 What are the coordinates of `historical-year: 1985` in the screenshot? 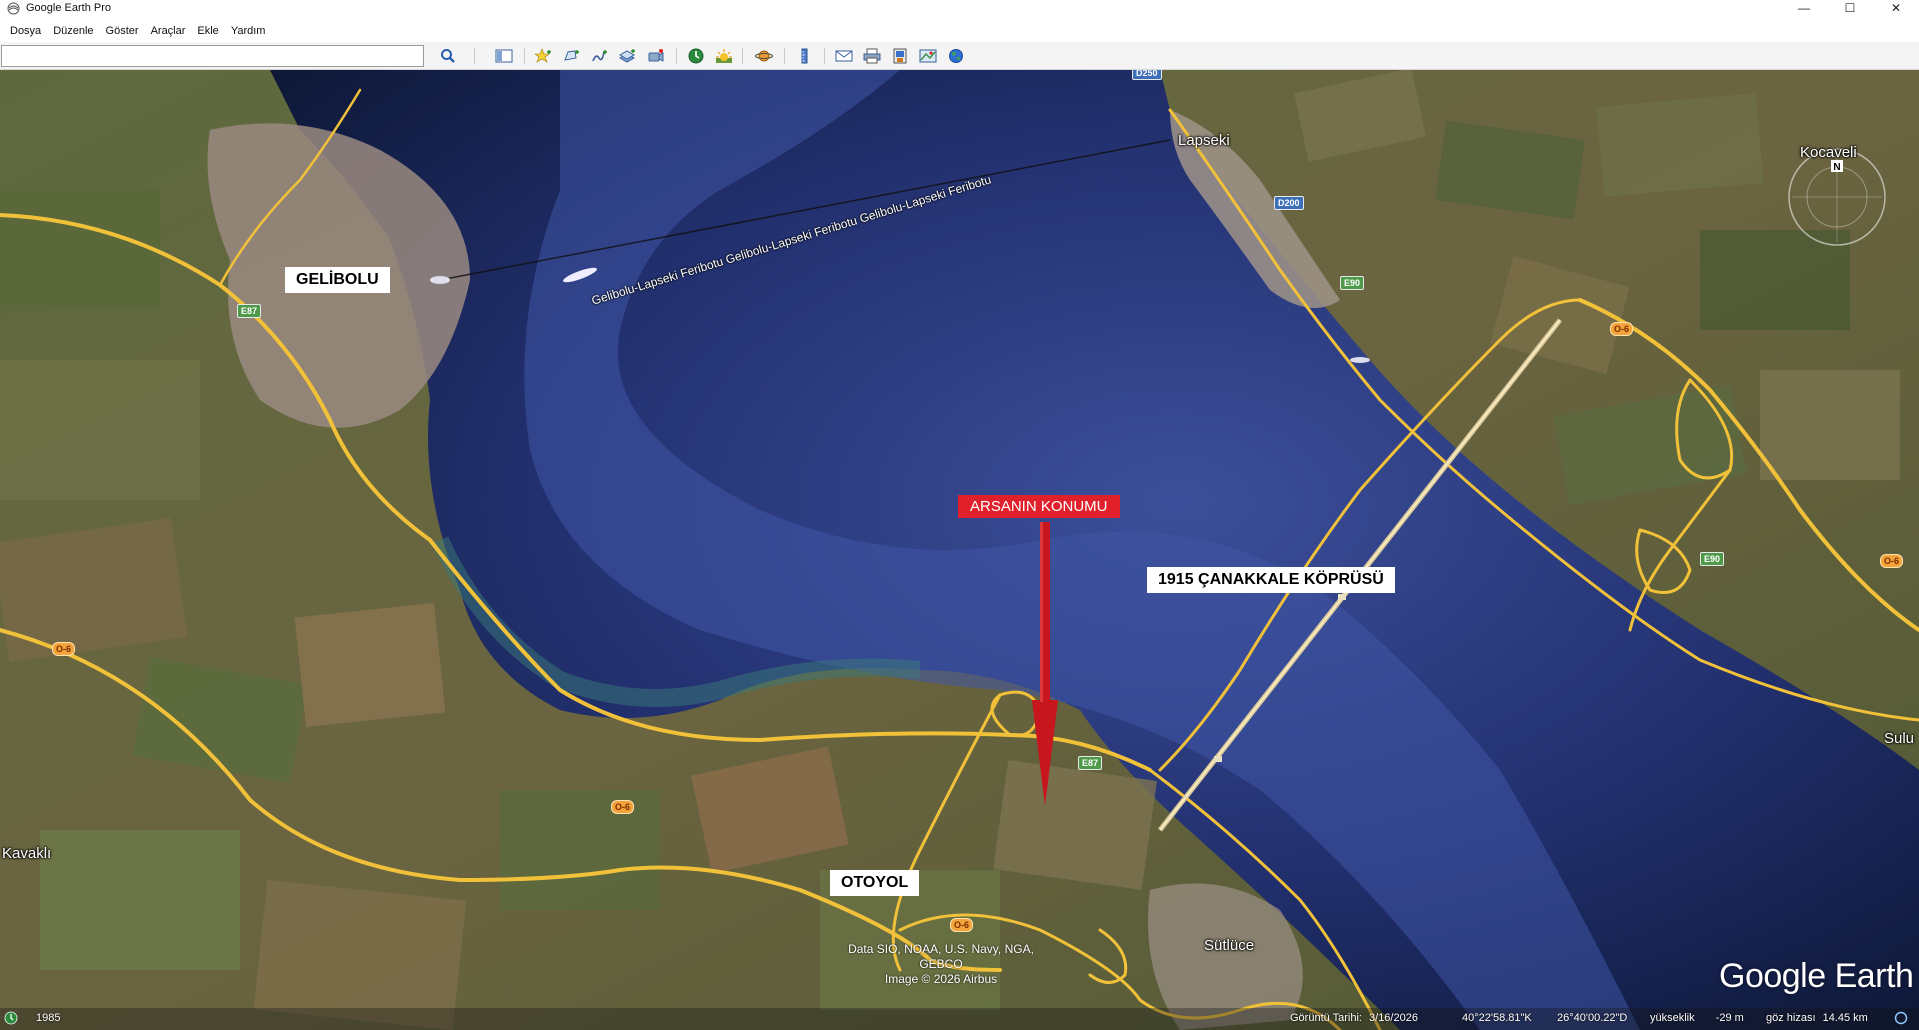 It's located at (48, 1018).